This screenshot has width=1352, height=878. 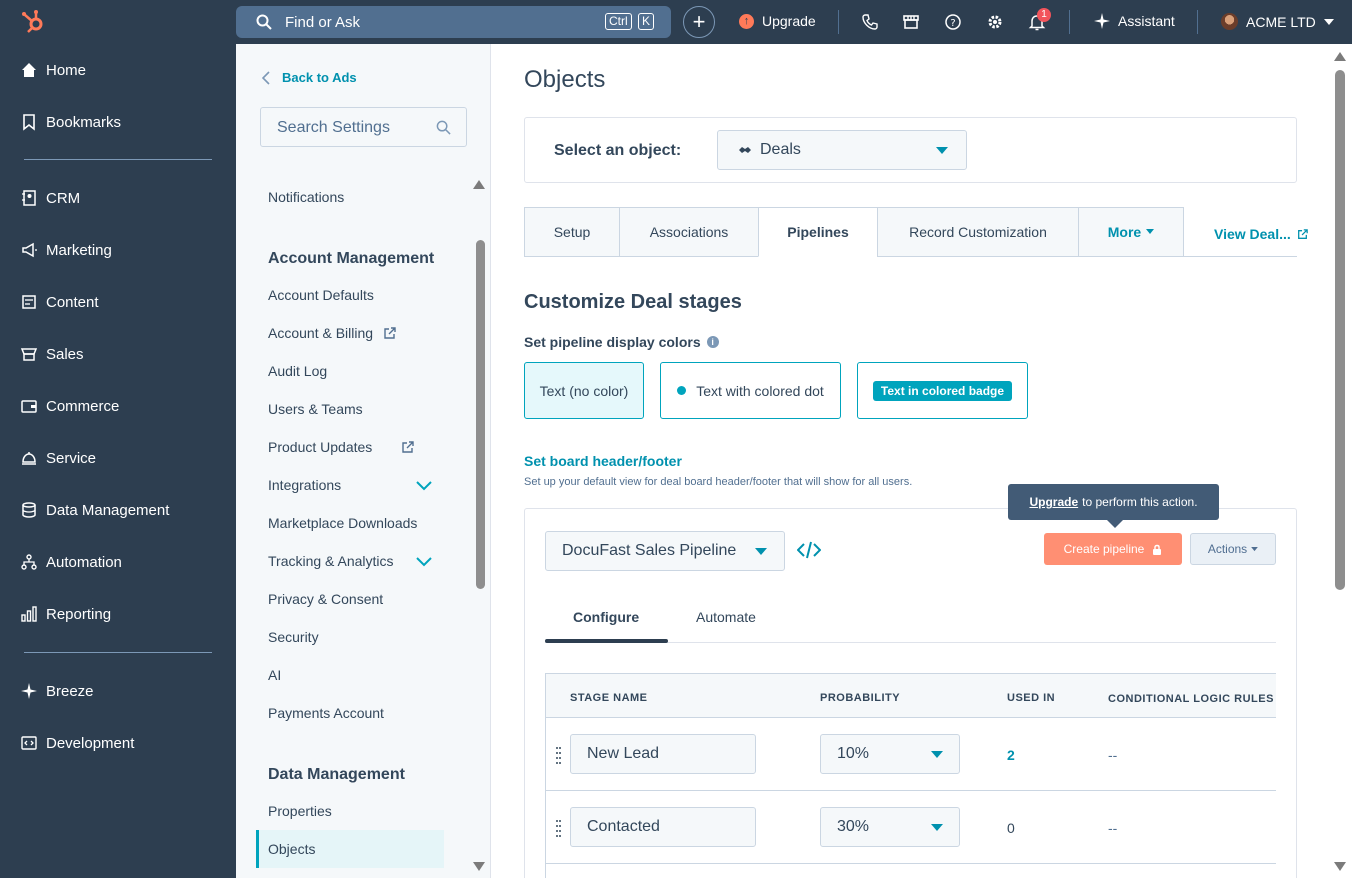 I want to click on column-header-used-in: USED IN, so click(x=1031, y=698).